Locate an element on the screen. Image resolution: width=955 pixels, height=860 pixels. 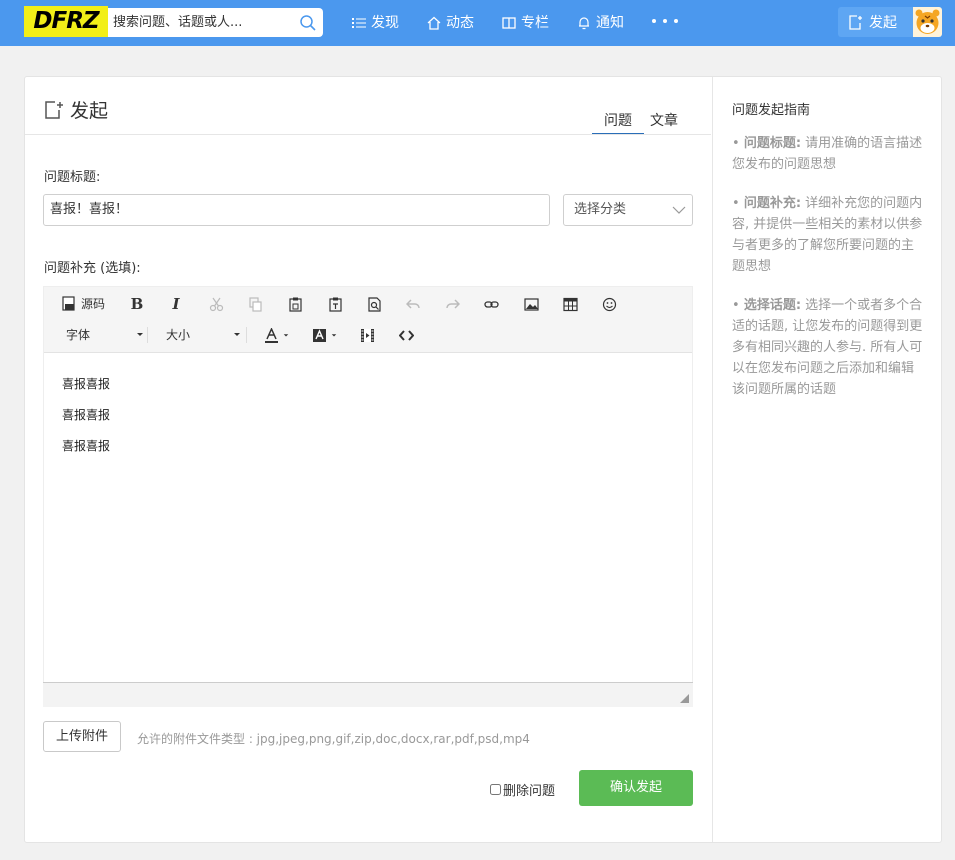
header-publish-label: 发起 is located at coordinates (883, 23).